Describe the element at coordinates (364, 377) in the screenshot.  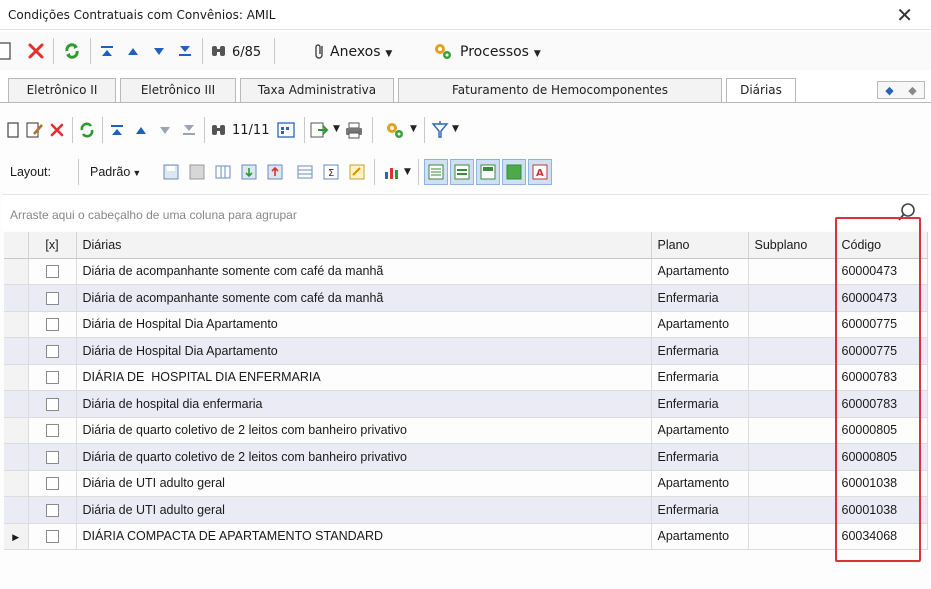
I see `cell-description: DIÁRIA DE HOSPITAL DIA ENFERMARIA` at that location.